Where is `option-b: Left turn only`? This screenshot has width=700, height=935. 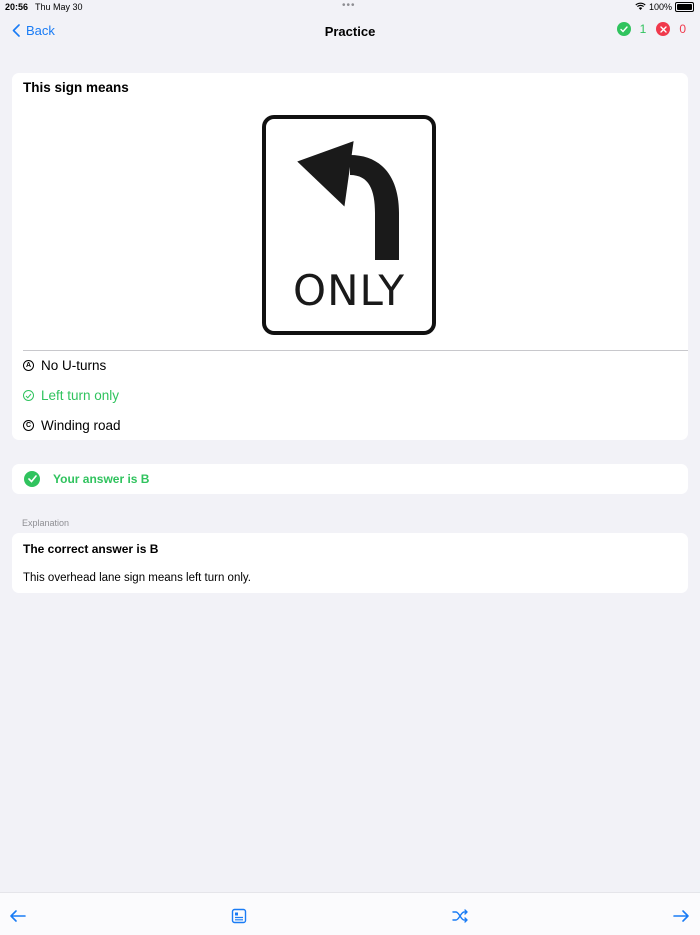
option-b: Left turn only is located at coordinates (71, 395).